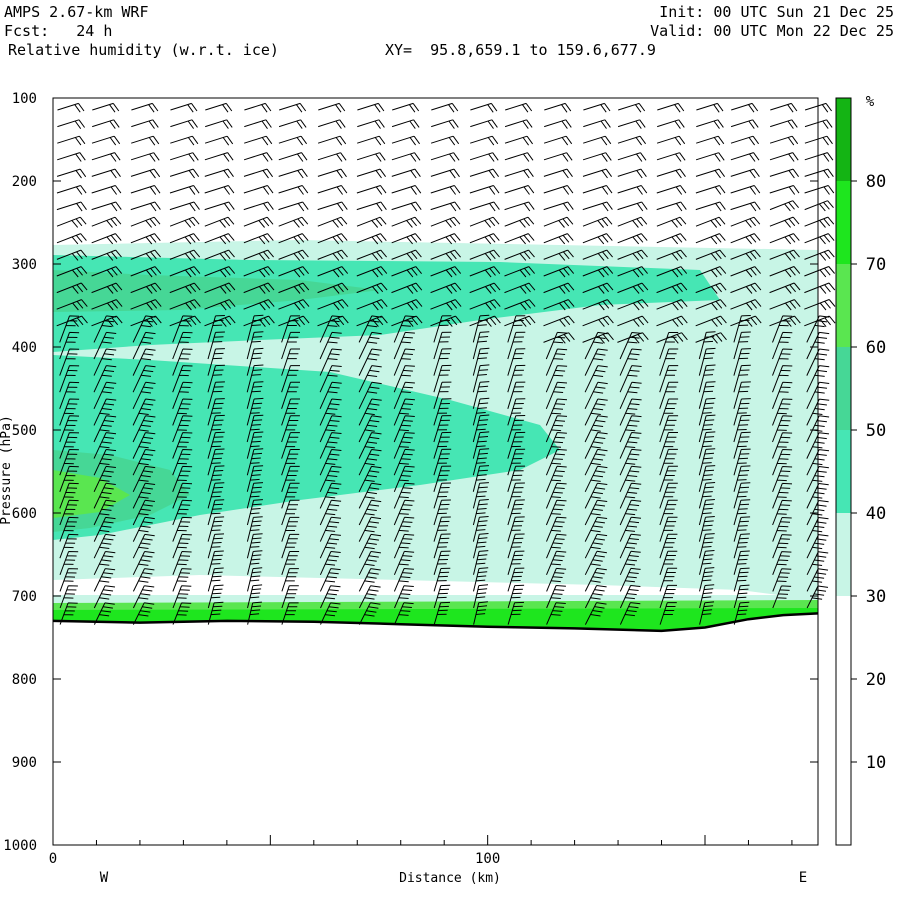 The image size is (900, 900). Describe the element at coordinates (24, 431) in the screenshot. I see `y-tick-label: 500` at that location.